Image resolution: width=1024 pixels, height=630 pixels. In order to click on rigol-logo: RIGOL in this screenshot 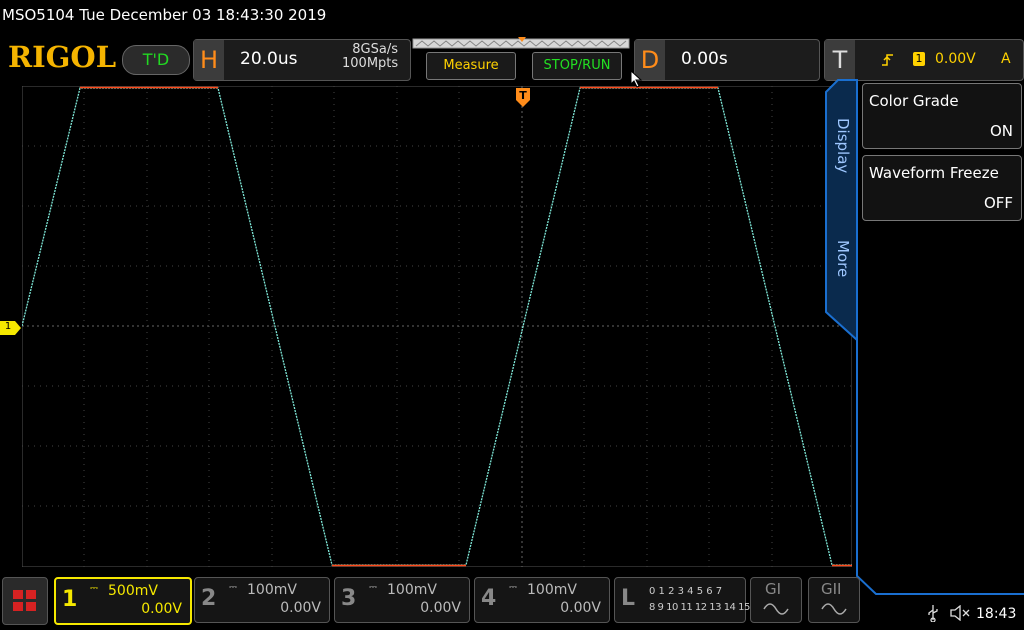, I will do `click(62, 57)`.